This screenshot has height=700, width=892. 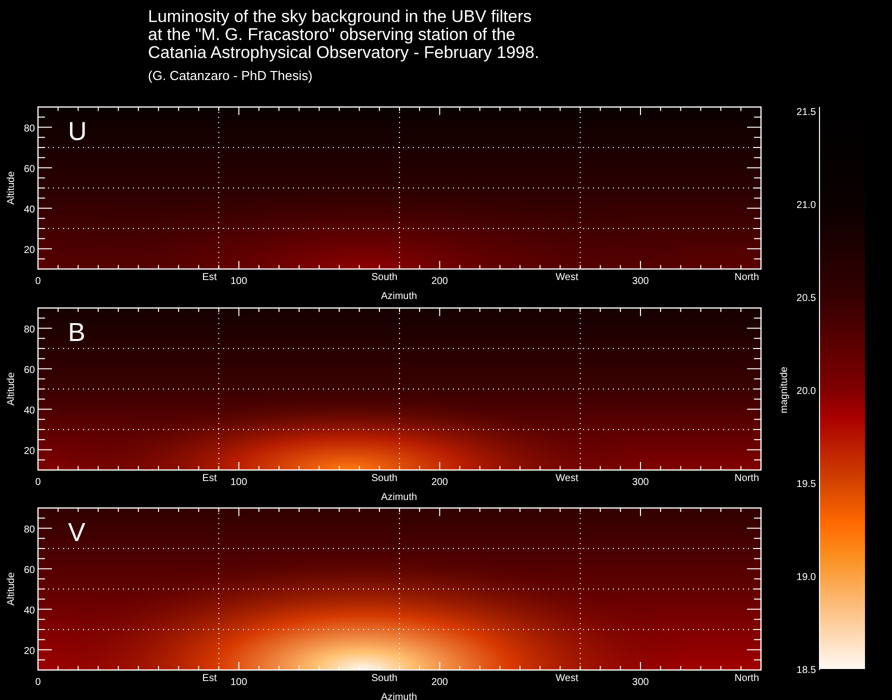 I want to click on tick-label: 19.0, so click(x=806, y=577).